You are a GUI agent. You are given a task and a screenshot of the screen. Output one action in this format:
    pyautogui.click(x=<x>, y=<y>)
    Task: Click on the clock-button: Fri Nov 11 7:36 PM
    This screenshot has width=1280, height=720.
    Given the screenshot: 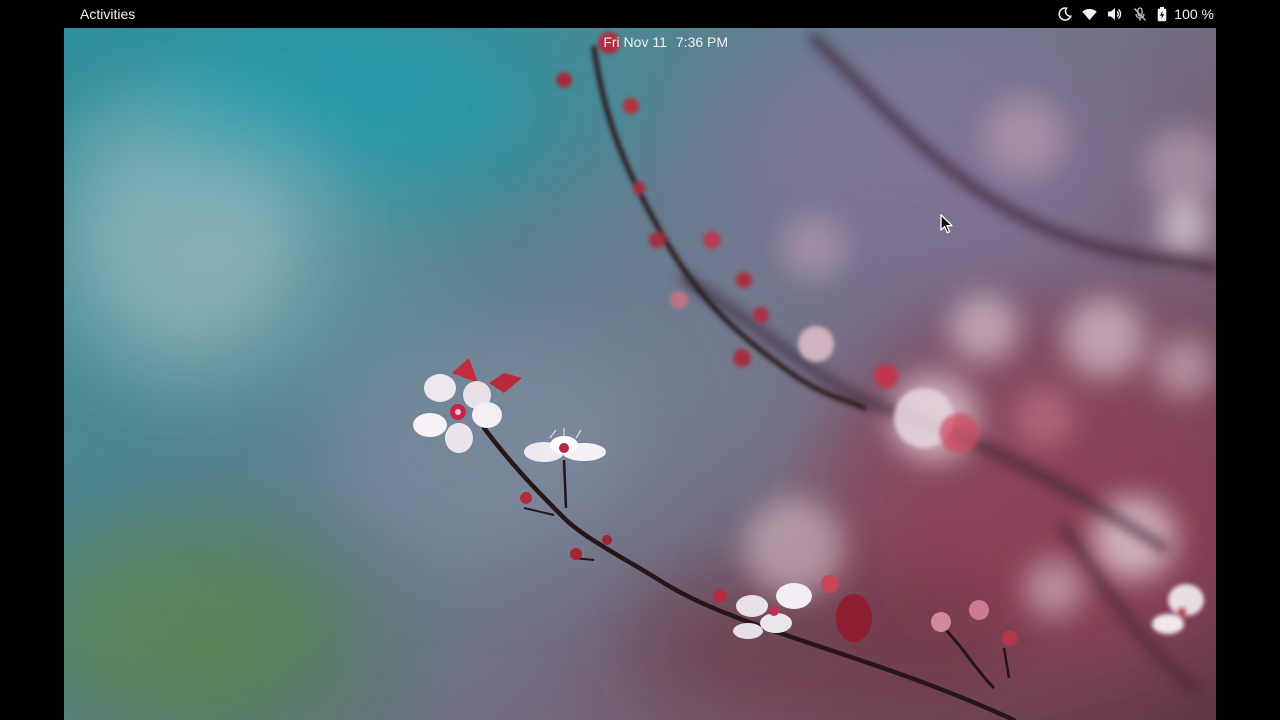 What is the action you would take?
    pyautogui.click(x=654, y=25)
    